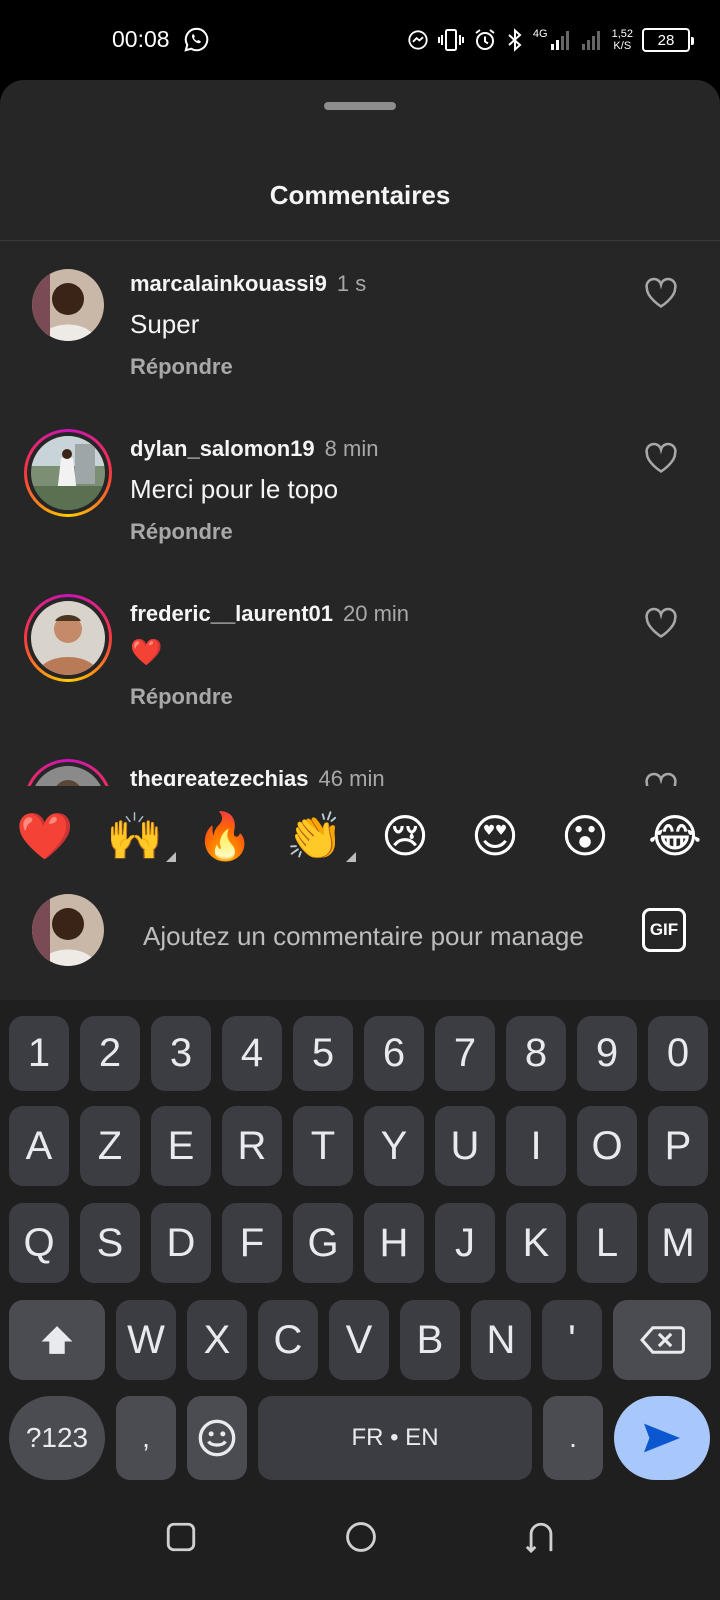  Describe the element at coordinates (678, 1146) in the screenshot. I see `key-p: P` at that location.